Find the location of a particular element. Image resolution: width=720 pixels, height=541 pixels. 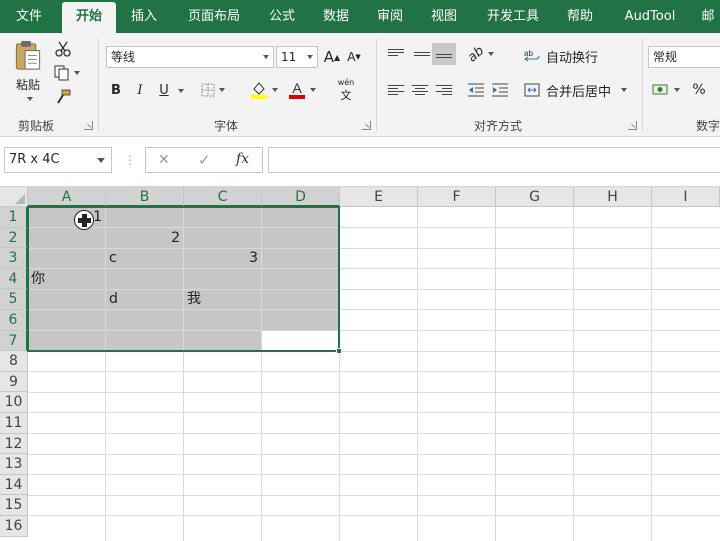

row-header-13: 13 is located at coordinates (14, 464).